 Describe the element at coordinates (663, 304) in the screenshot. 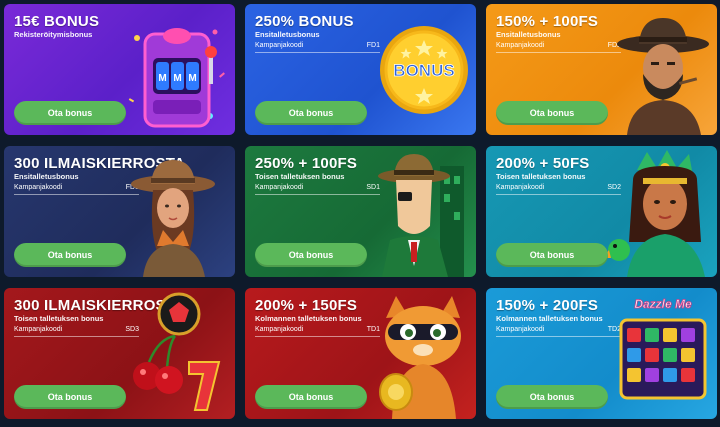

I see `game-logo-text: Dazzle Me` at that location.